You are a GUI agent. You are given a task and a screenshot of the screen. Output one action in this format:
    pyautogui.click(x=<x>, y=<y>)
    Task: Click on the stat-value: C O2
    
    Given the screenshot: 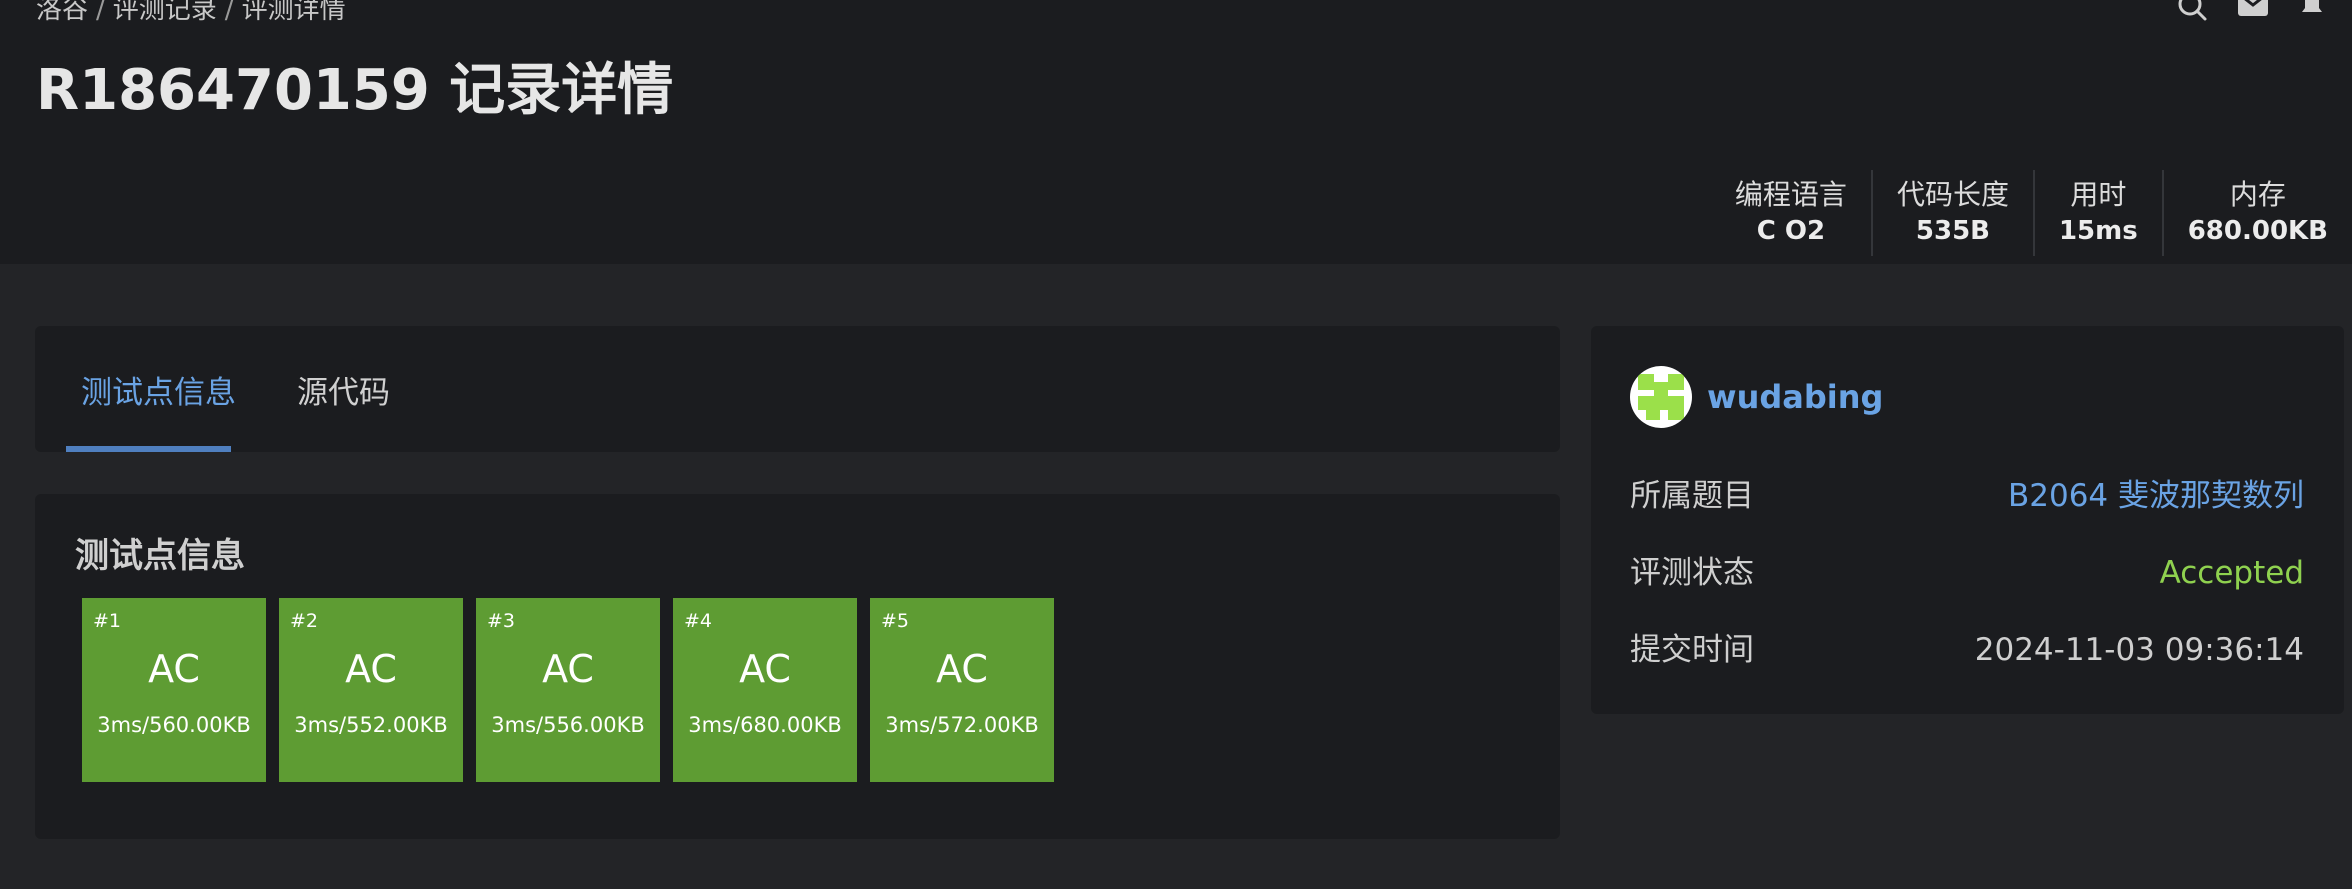 What is the action you would take?
    pyautogui.click(x=1791, y=231)
    